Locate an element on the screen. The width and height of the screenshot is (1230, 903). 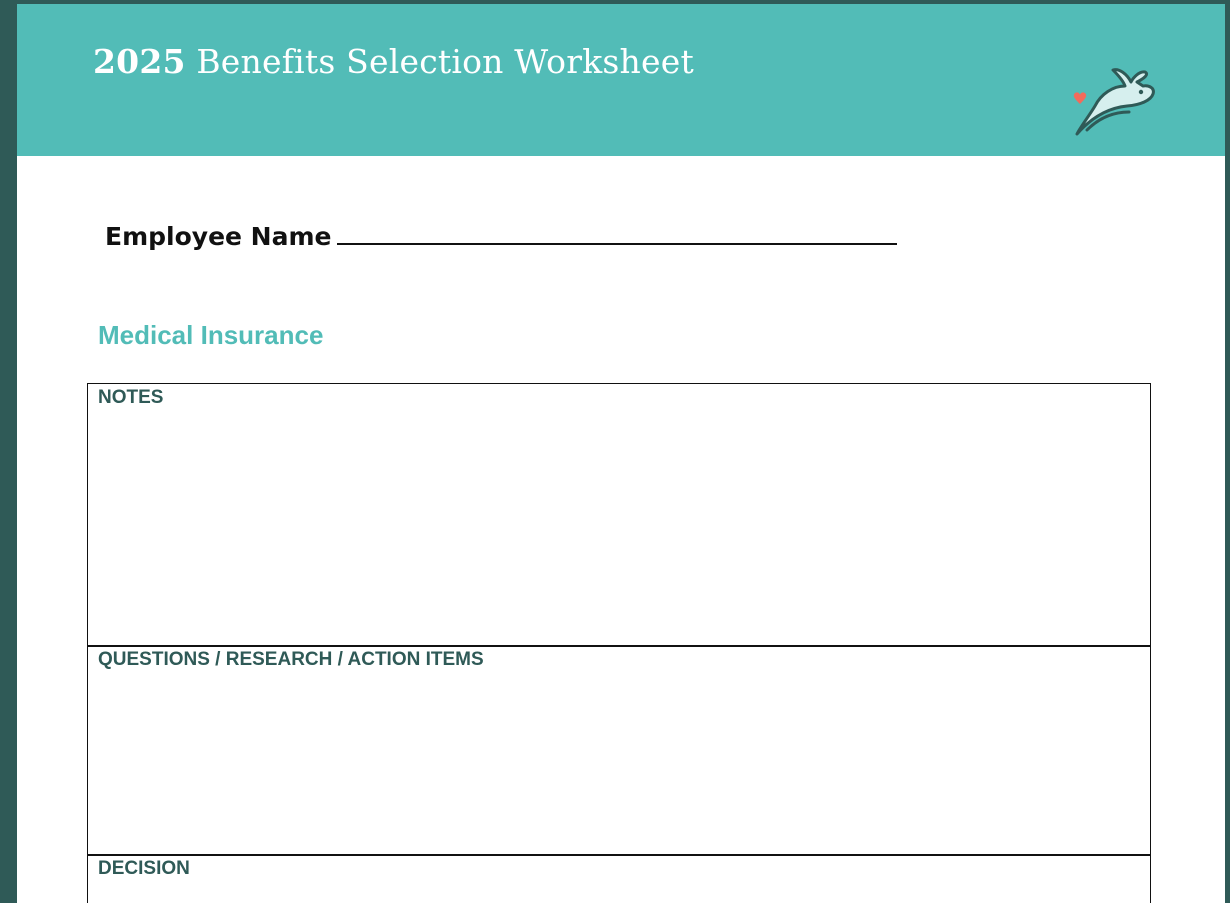
decision-box: DECISION is located at coordinates (619, 878).